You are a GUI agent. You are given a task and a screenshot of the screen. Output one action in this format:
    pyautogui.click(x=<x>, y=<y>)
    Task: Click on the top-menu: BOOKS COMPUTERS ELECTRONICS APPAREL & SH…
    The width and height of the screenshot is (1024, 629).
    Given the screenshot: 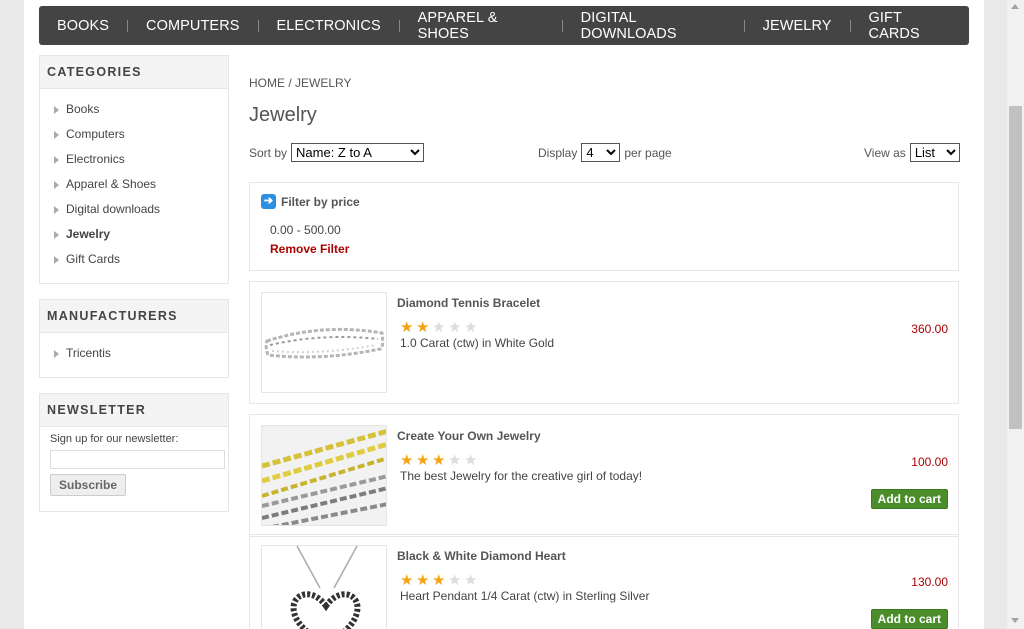 What is the action you would take?
    pyautogui.click(x=504, y=25)
    